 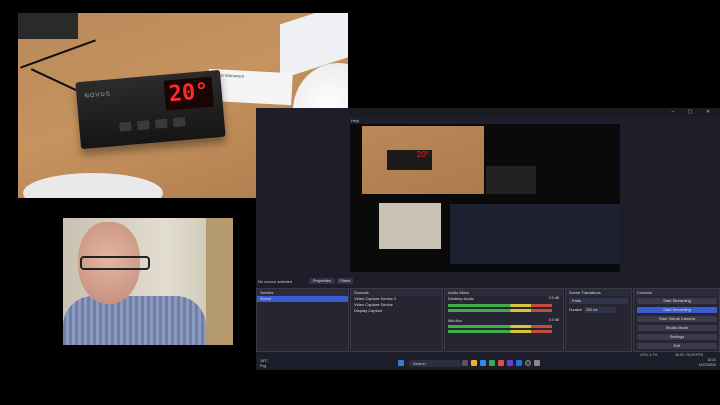 What do you see at coordinates (677, 328) in the screenshot?
I see `studio-mode-button: Studio Mode` at bounding box center [677, 328].